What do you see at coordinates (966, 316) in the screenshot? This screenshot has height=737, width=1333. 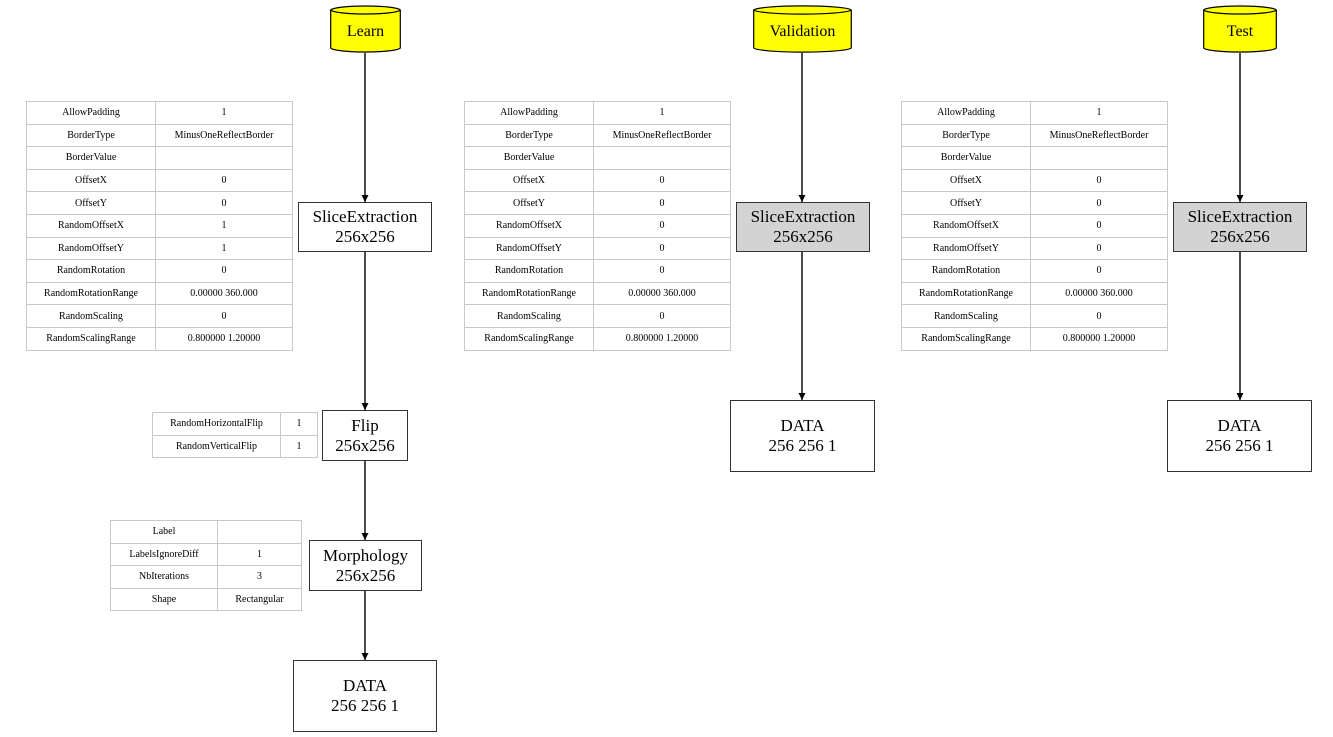 I see `param-key: RandomScaling` at bounding box center [966, 316].